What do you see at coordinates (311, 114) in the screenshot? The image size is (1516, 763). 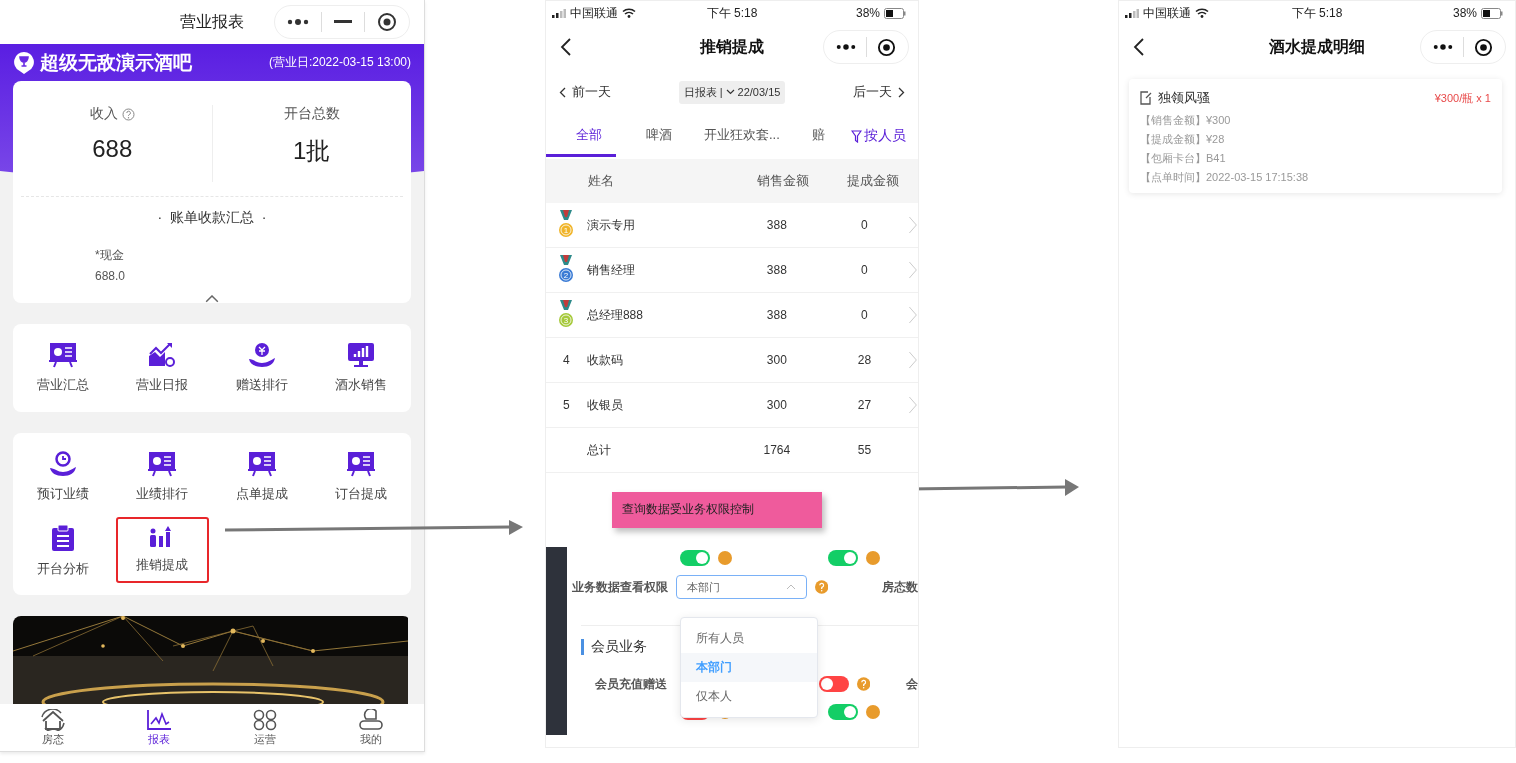 I see `stat-label: 开台总数` at bounding box center [311, 114].